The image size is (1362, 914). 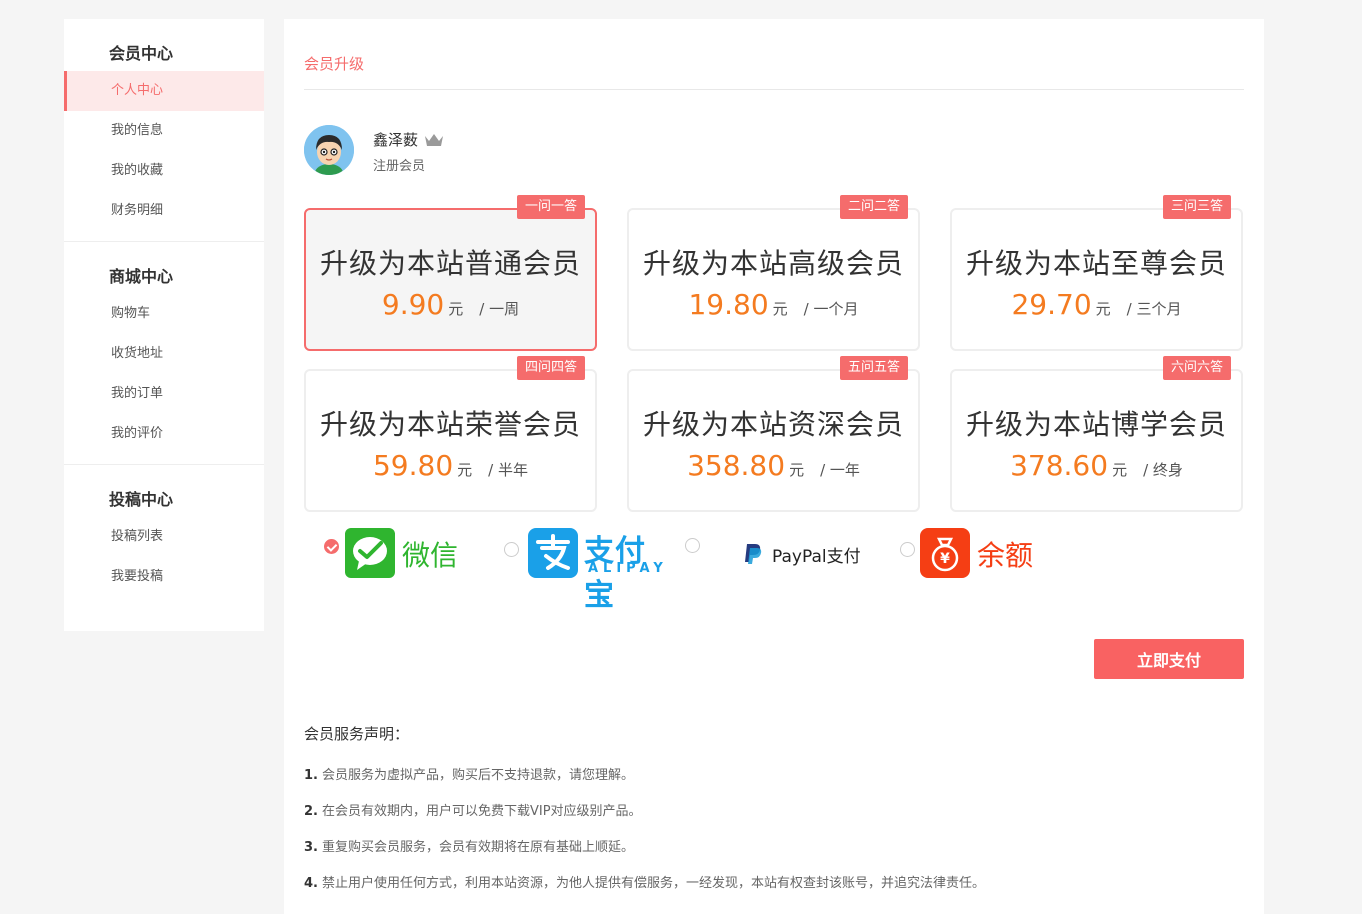 I want to click on plan-price: 9.90, so click(x=413, y=304).